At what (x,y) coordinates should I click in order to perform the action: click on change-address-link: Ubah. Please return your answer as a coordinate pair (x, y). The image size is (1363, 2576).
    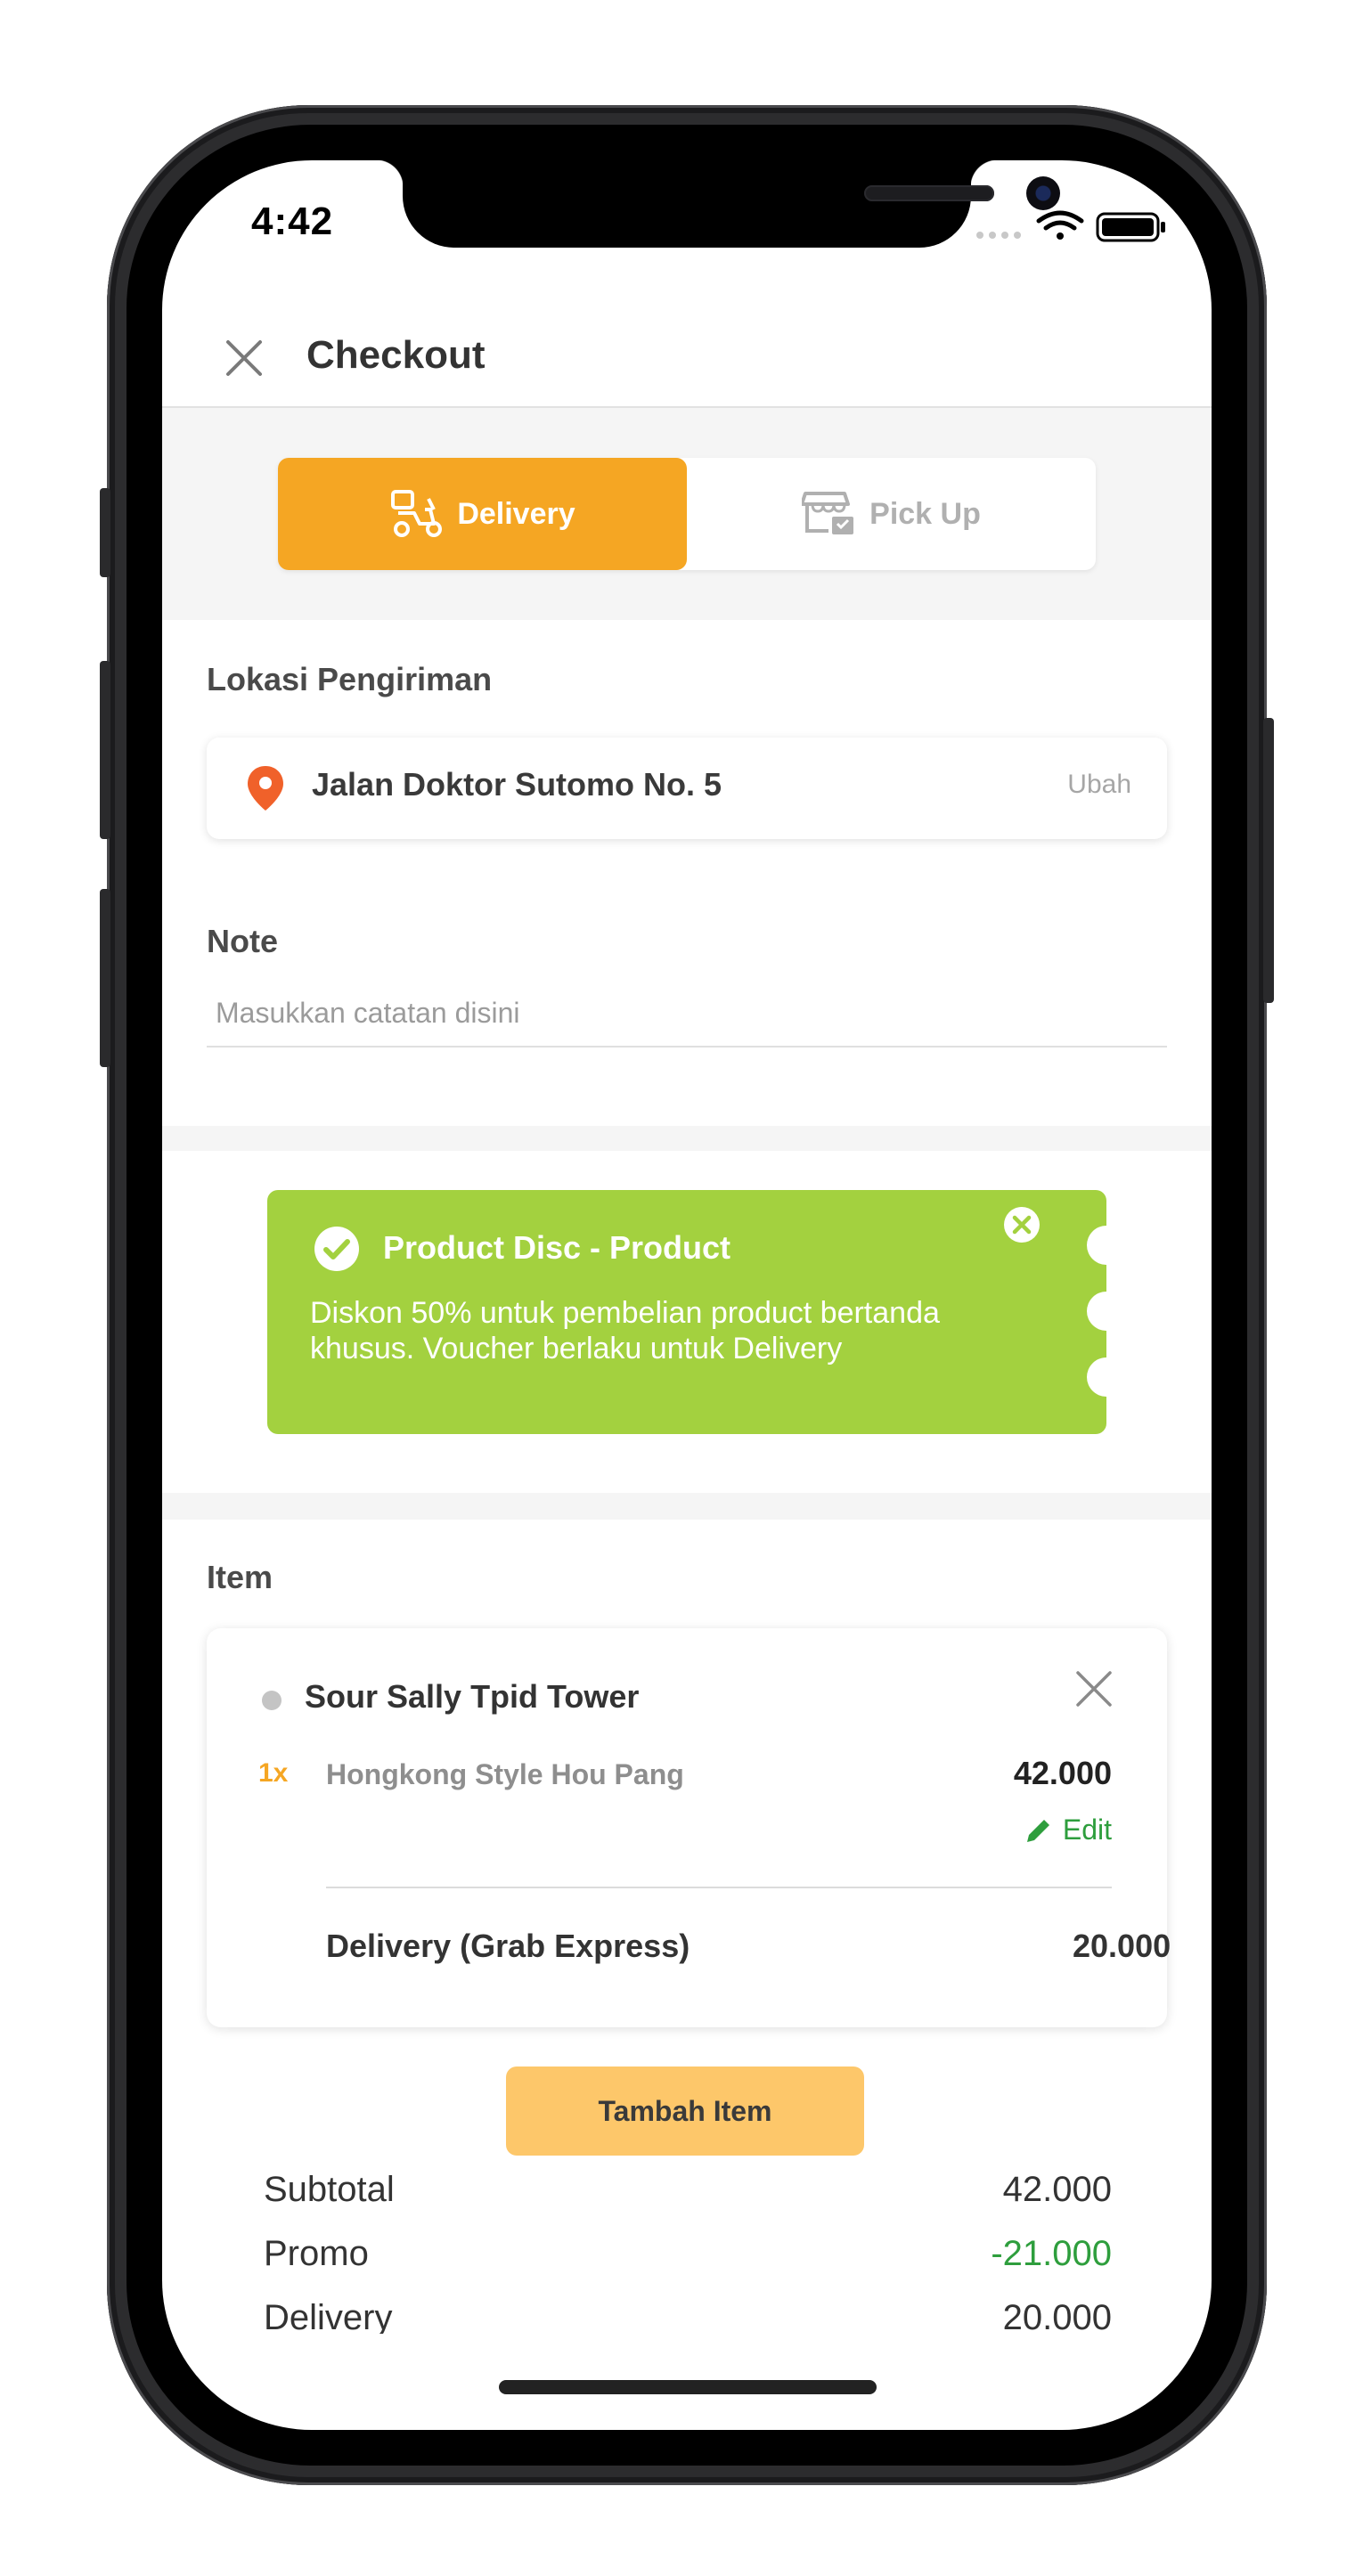
    Looking at the image, I should click on (1099, 785).